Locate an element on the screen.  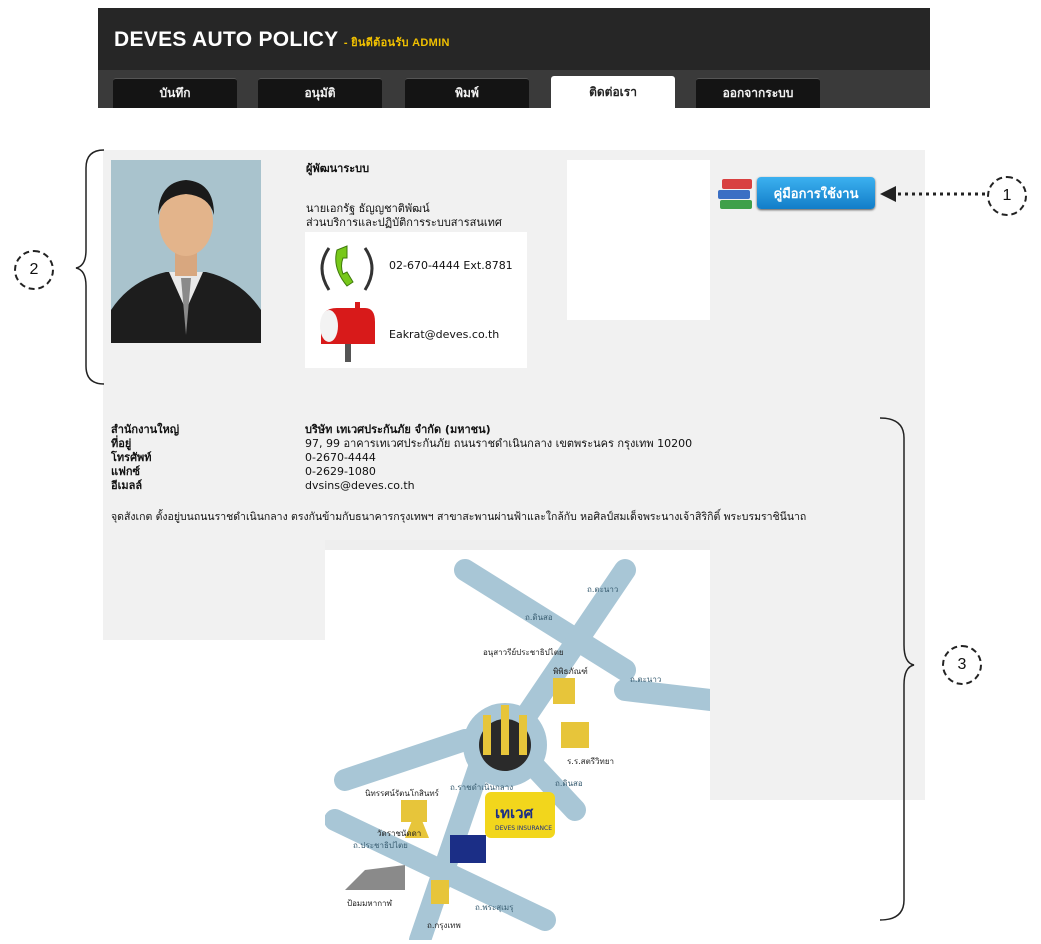
callout-2: 2 is located at coordinates (34, 270).